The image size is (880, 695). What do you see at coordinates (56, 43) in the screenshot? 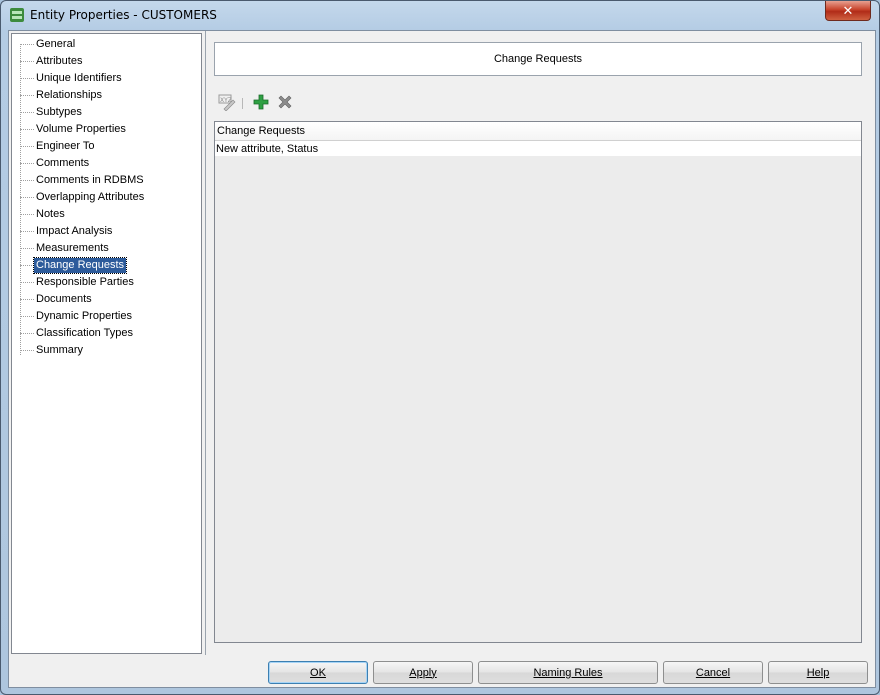
I see `nav-item-label: General` at bounding box center [56, 43].